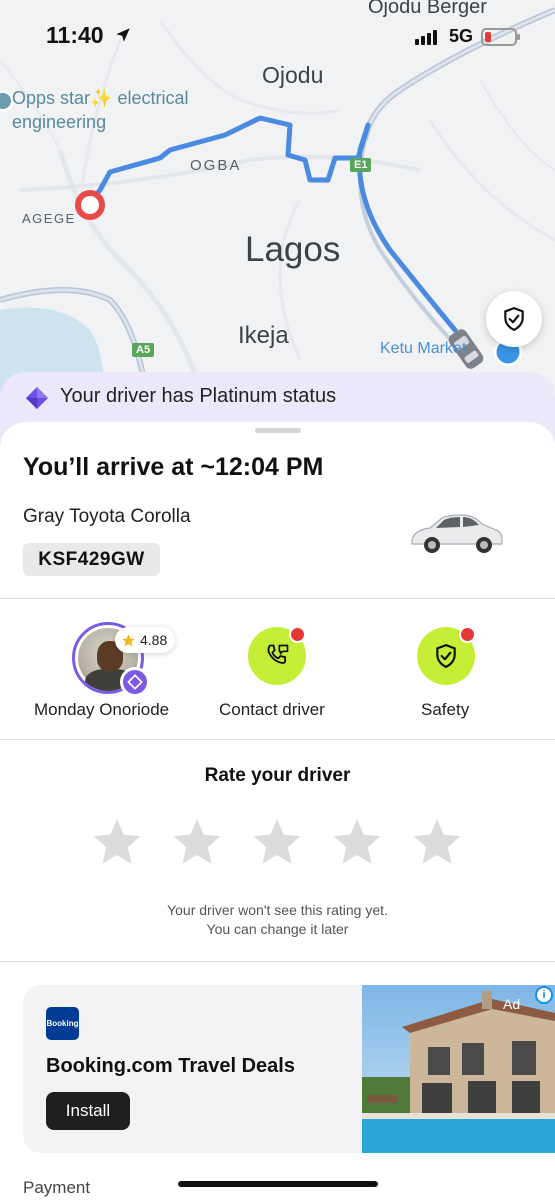 The height and width of the screenshot is (1200, 555). Describe the element at coordinates (128, 639) in the screenshot. I see `star-icon` at that location.